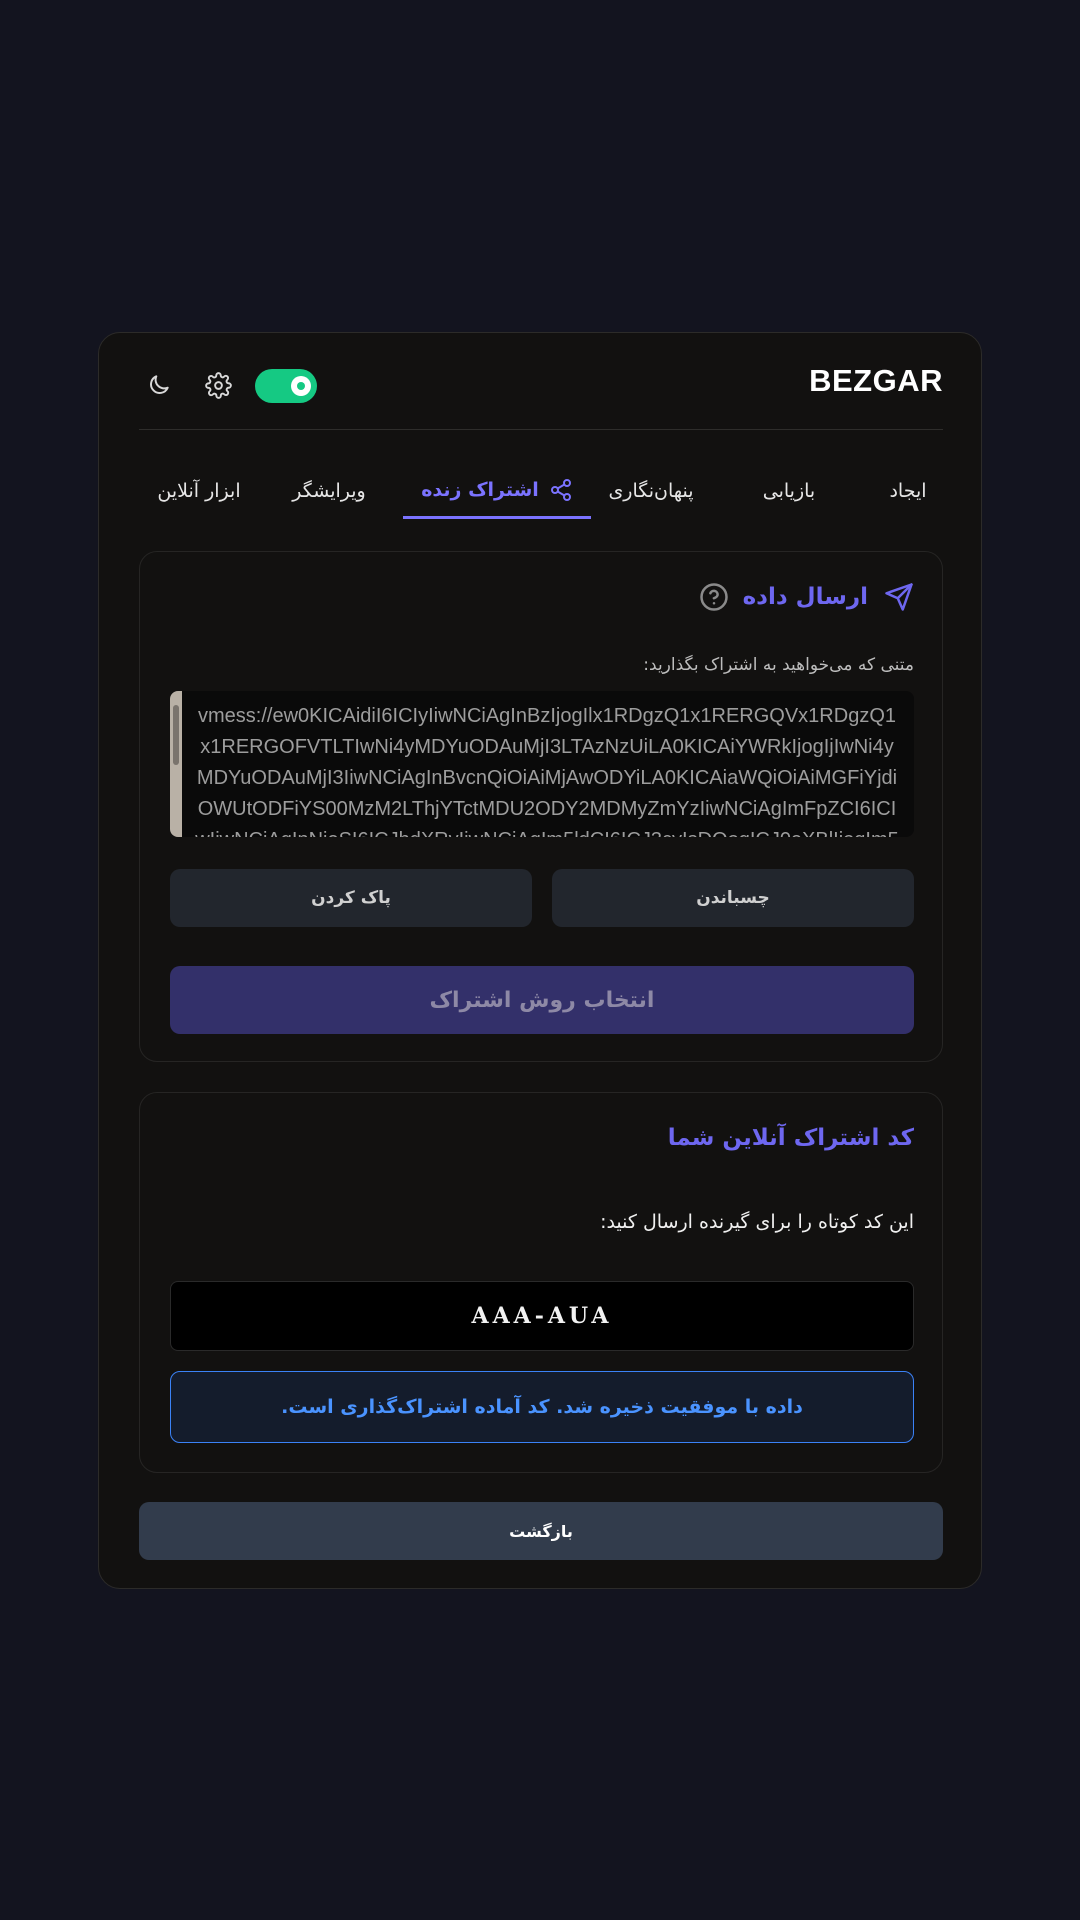  I want to click on header: BEZGAR, so click(541, 381).